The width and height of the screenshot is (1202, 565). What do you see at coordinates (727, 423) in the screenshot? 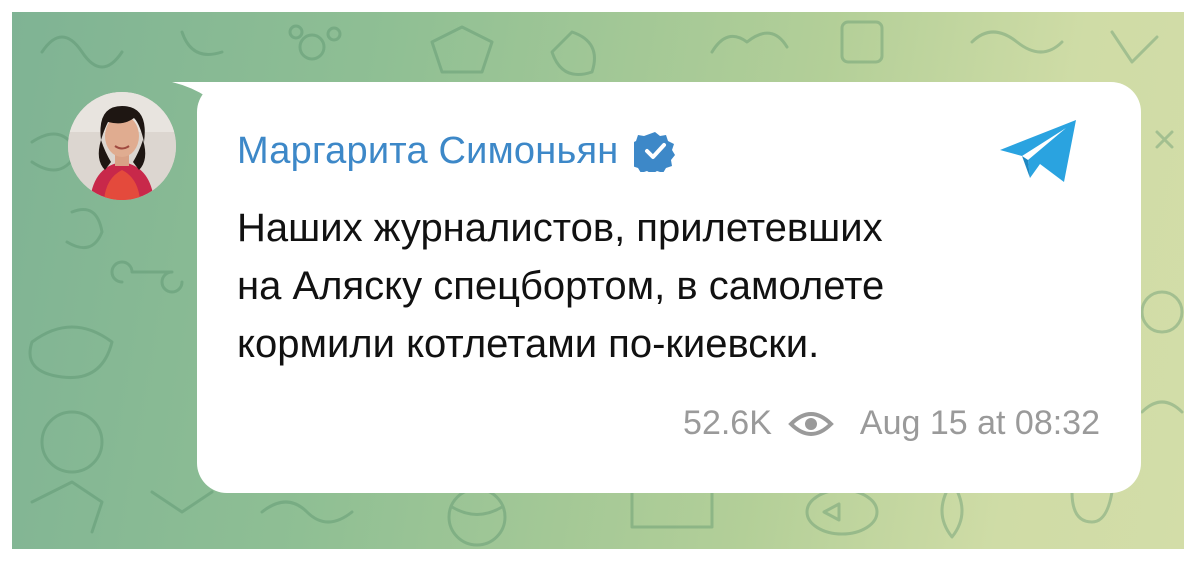
I see `view-count: 52.6K` at bounding box center [727, 423].